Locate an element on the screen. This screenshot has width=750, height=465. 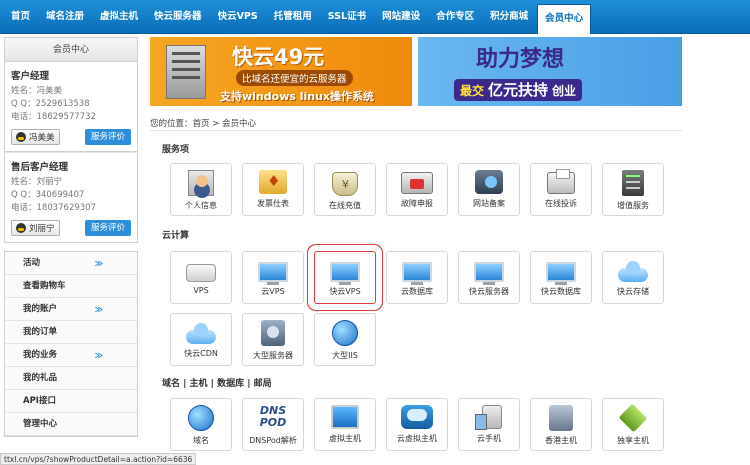
tile-fault-report: 故障申报 is located at coordinates (417, 189).